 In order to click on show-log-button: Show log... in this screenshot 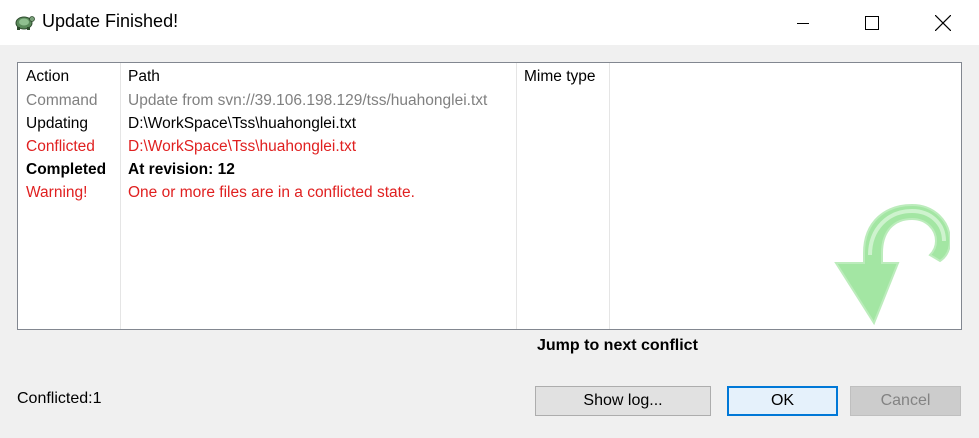, I will do `click(623, 401)`.